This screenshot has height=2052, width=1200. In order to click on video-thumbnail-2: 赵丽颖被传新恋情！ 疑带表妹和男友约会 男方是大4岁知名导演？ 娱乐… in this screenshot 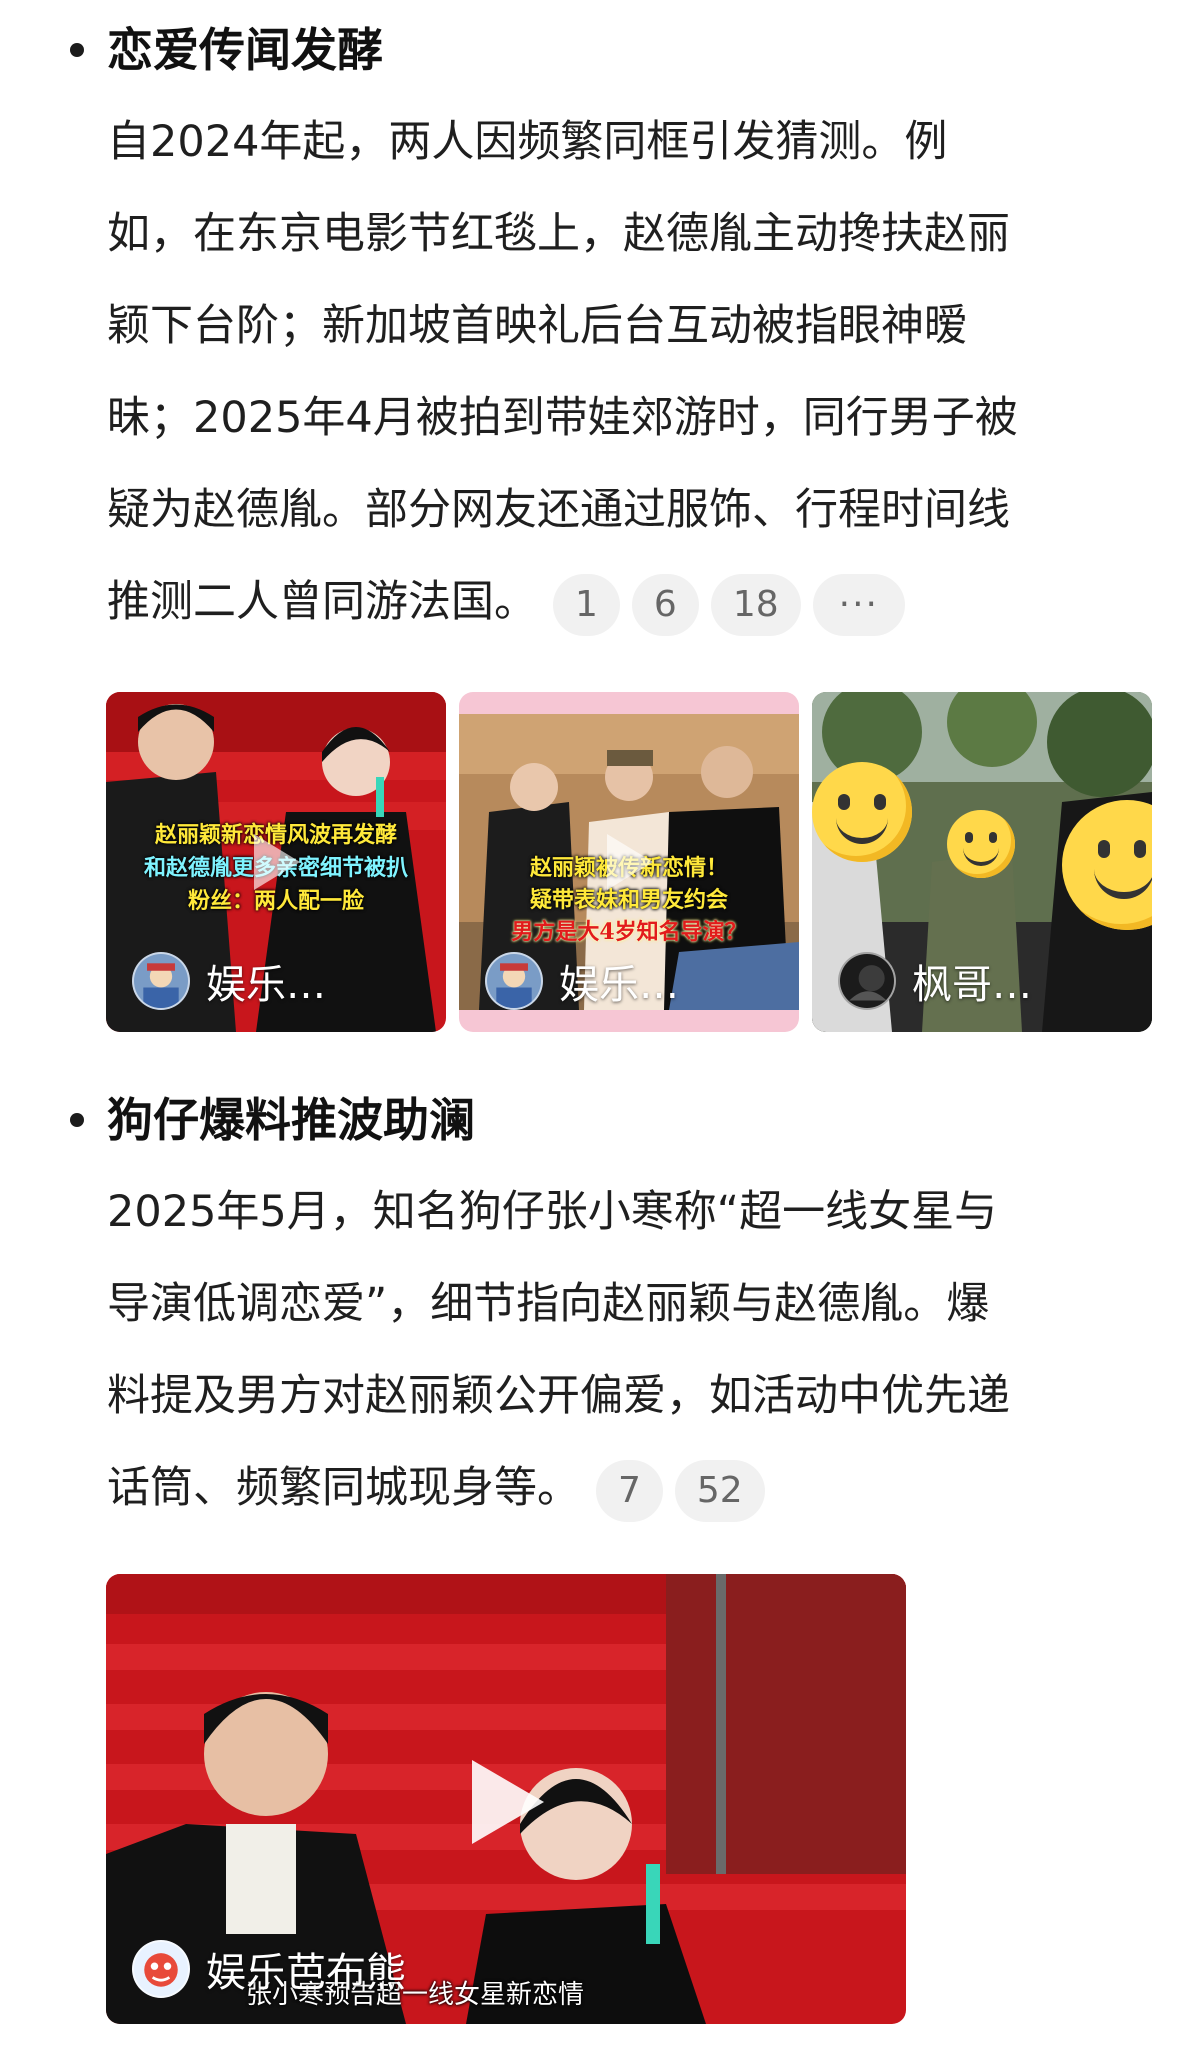, I will do `click(629, 862)`.